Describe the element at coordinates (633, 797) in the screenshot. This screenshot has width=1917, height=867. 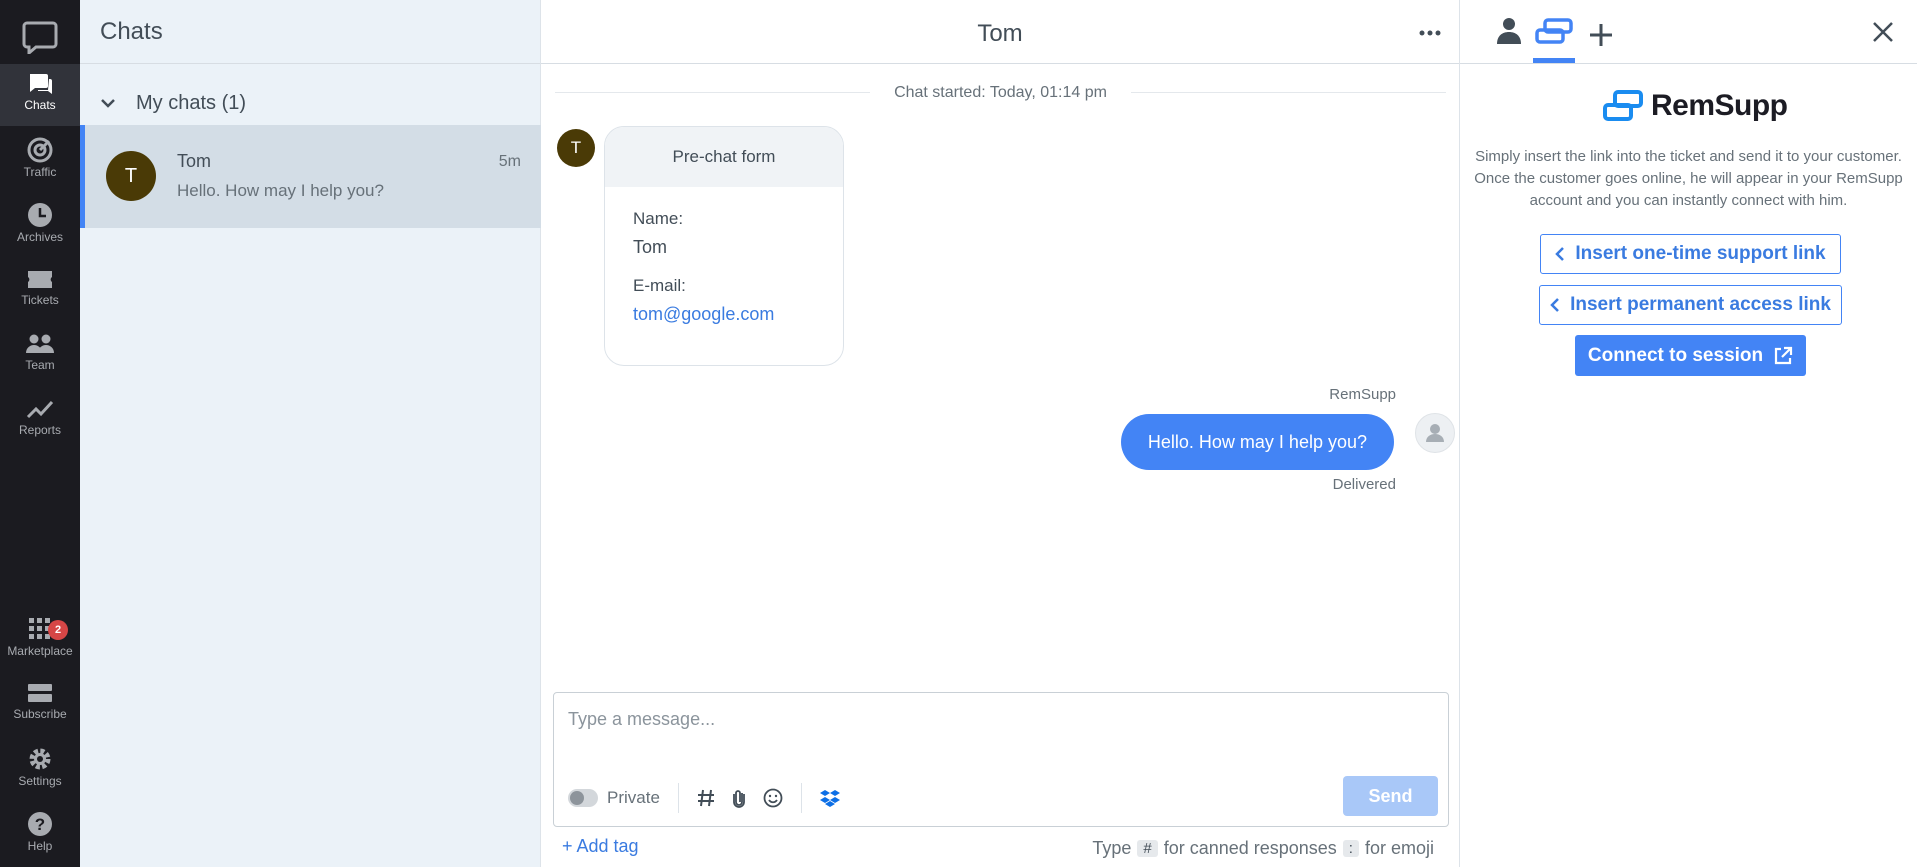
I see `private-label: Private` at that location.